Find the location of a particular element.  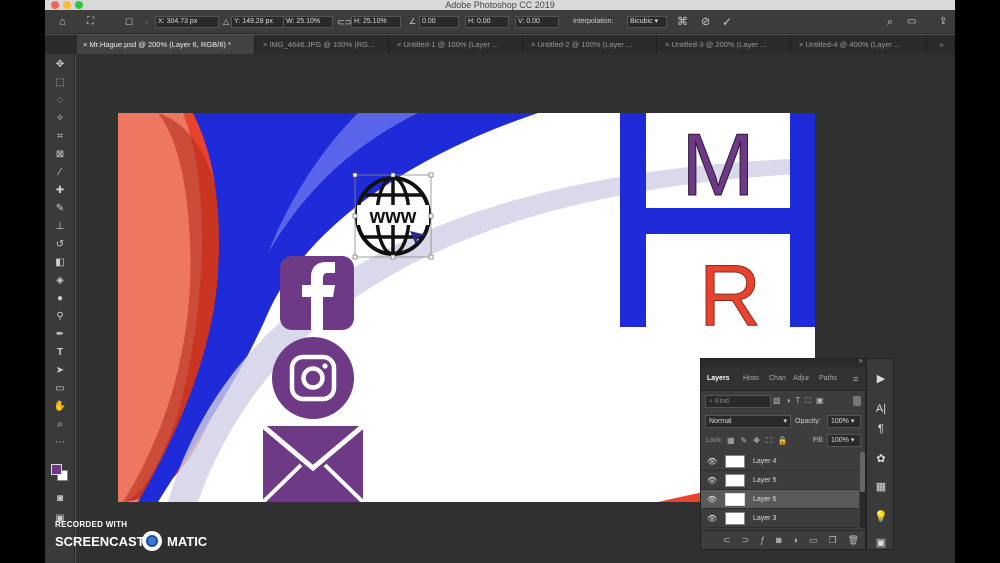

properties-panel-icon: ▣ is located at coordinates (881, 543).